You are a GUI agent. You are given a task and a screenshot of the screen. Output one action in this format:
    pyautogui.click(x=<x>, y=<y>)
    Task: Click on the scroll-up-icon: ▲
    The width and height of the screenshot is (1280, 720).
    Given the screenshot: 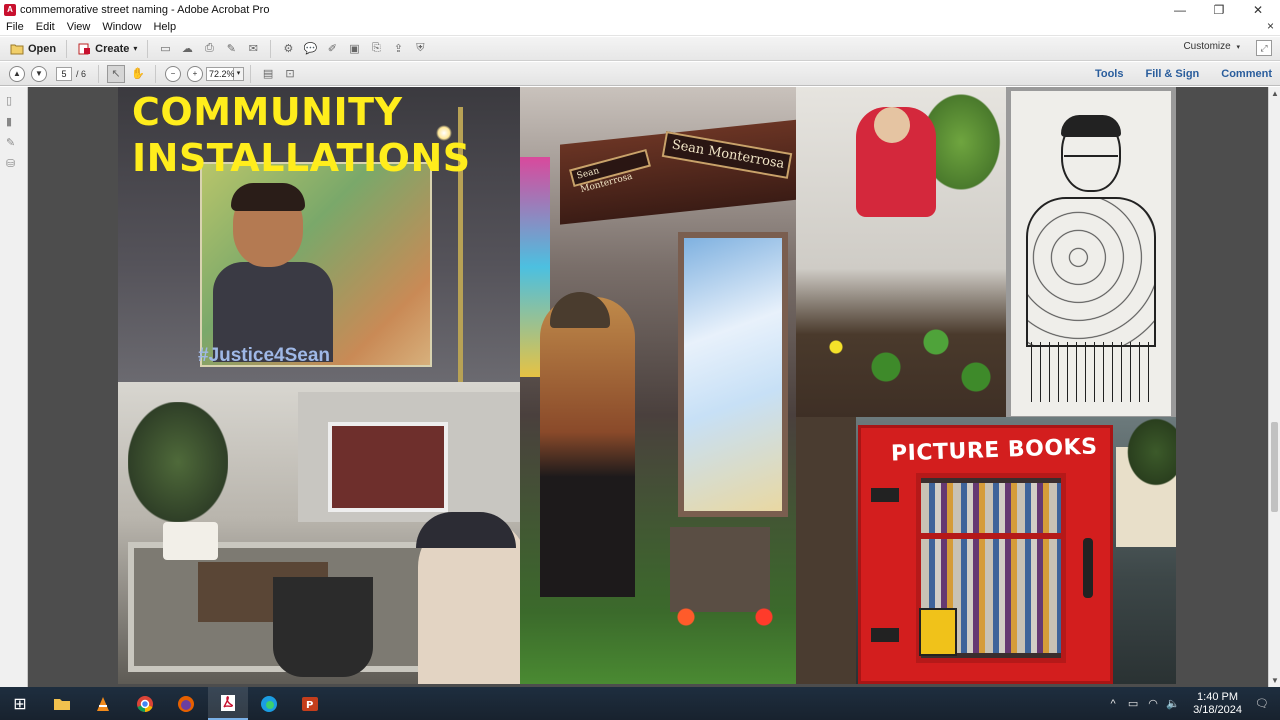 What is the action you would take?
    pyautogui.click(x=1275, y=93)
    